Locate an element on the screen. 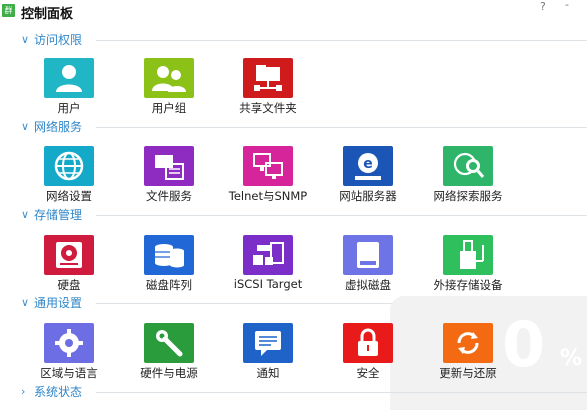  gear-icon is located at coordinates (69, 343).